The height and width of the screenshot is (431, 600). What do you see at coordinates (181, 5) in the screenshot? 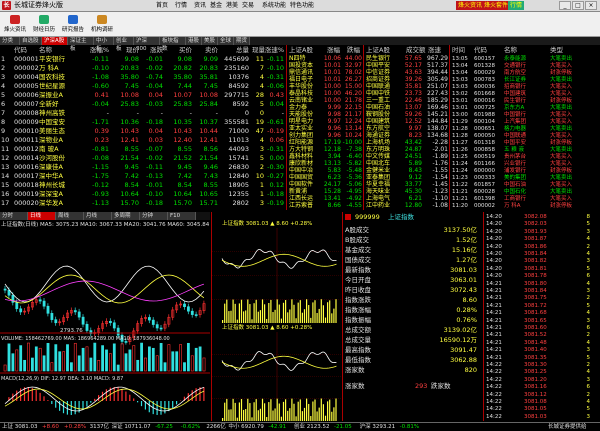
I see `menu-item-1: 行情` at bounding box center [181, 5].